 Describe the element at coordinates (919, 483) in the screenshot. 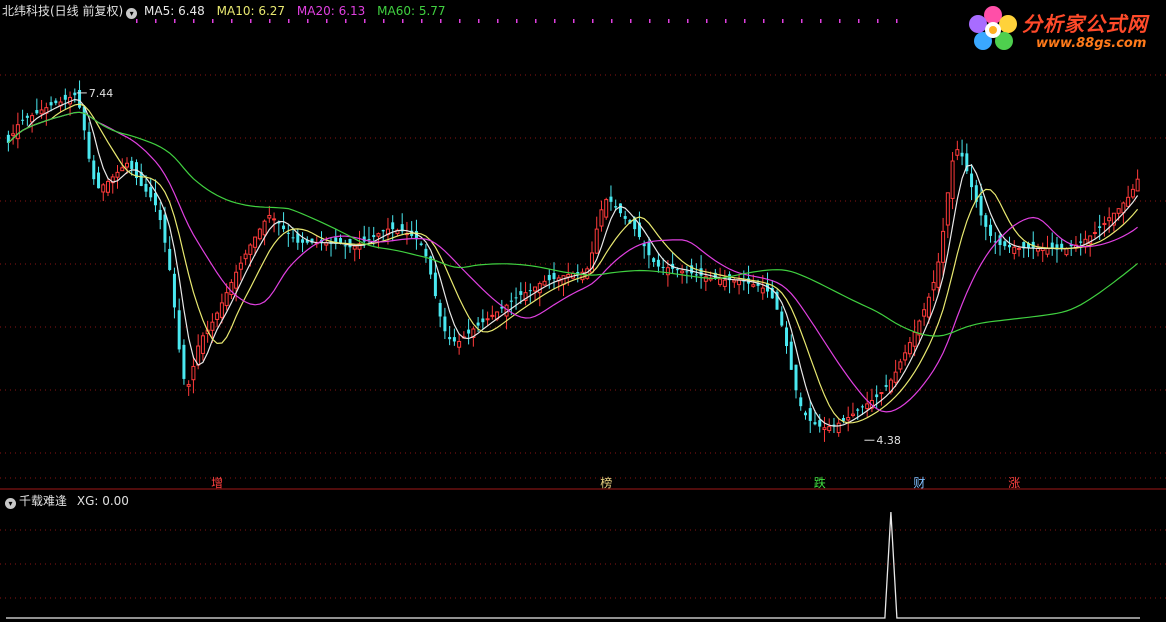

I see `event-marker: 财` at that location.